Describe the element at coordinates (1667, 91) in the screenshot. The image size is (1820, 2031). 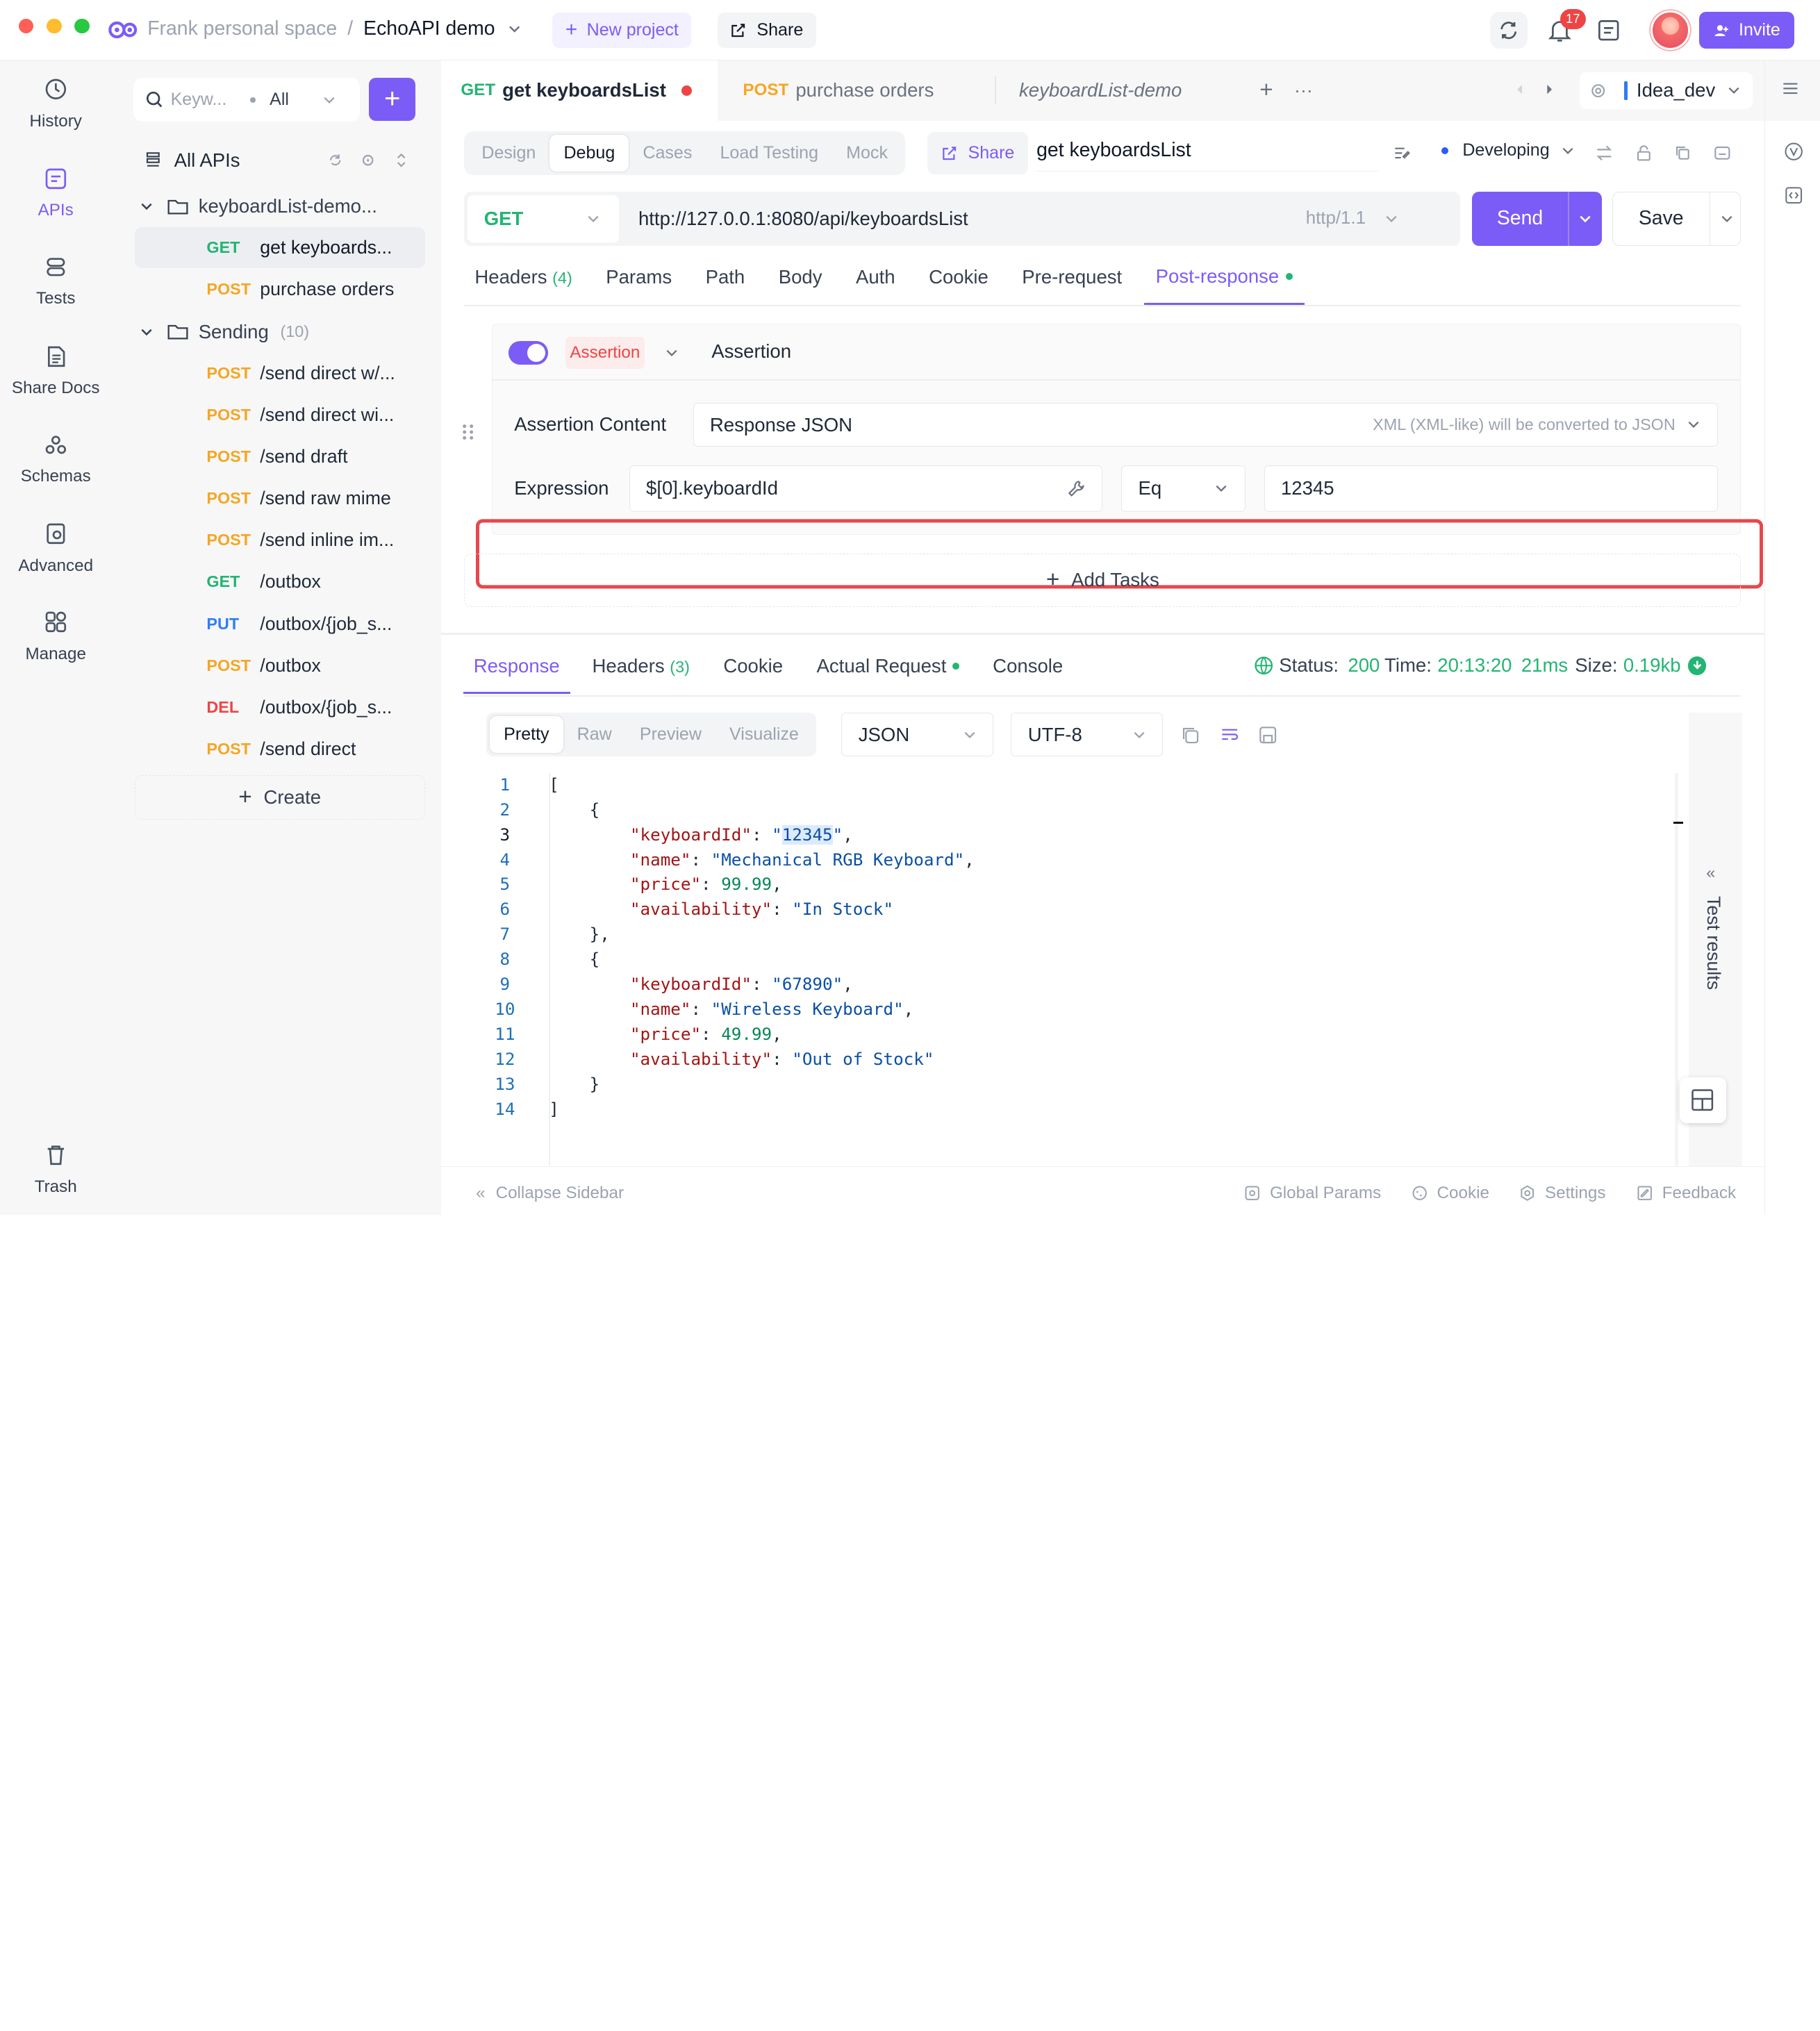
I see `environment-select: Idea_dev` at that location.